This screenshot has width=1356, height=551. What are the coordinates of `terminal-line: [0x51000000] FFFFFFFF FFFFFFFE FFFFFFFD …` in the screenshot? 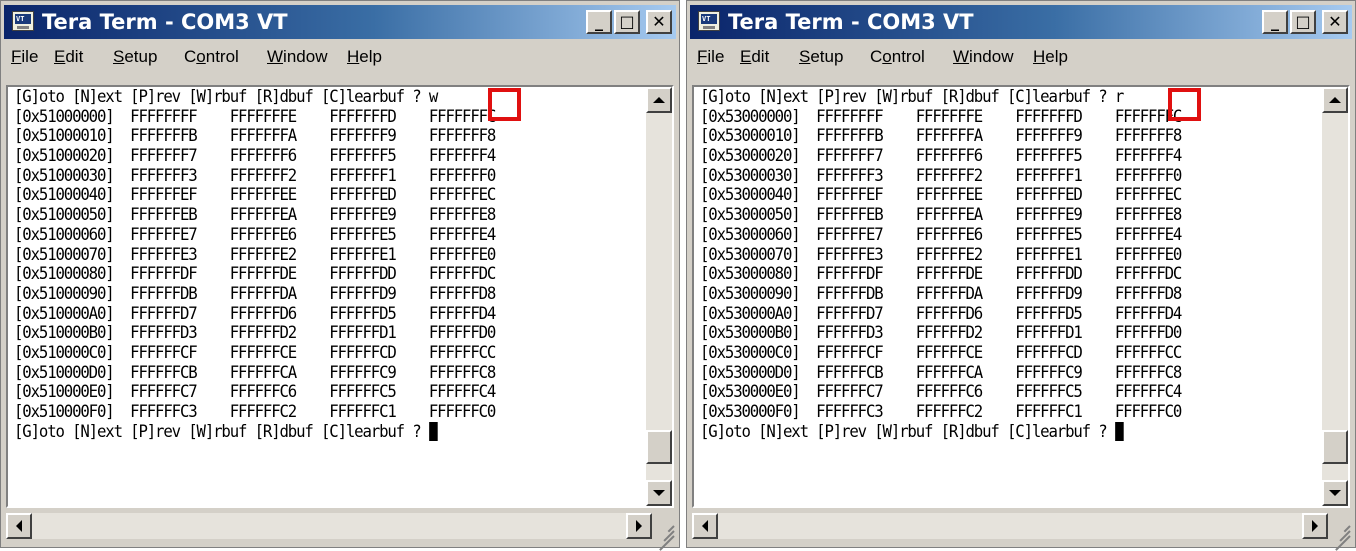 It's located at (255, 116).